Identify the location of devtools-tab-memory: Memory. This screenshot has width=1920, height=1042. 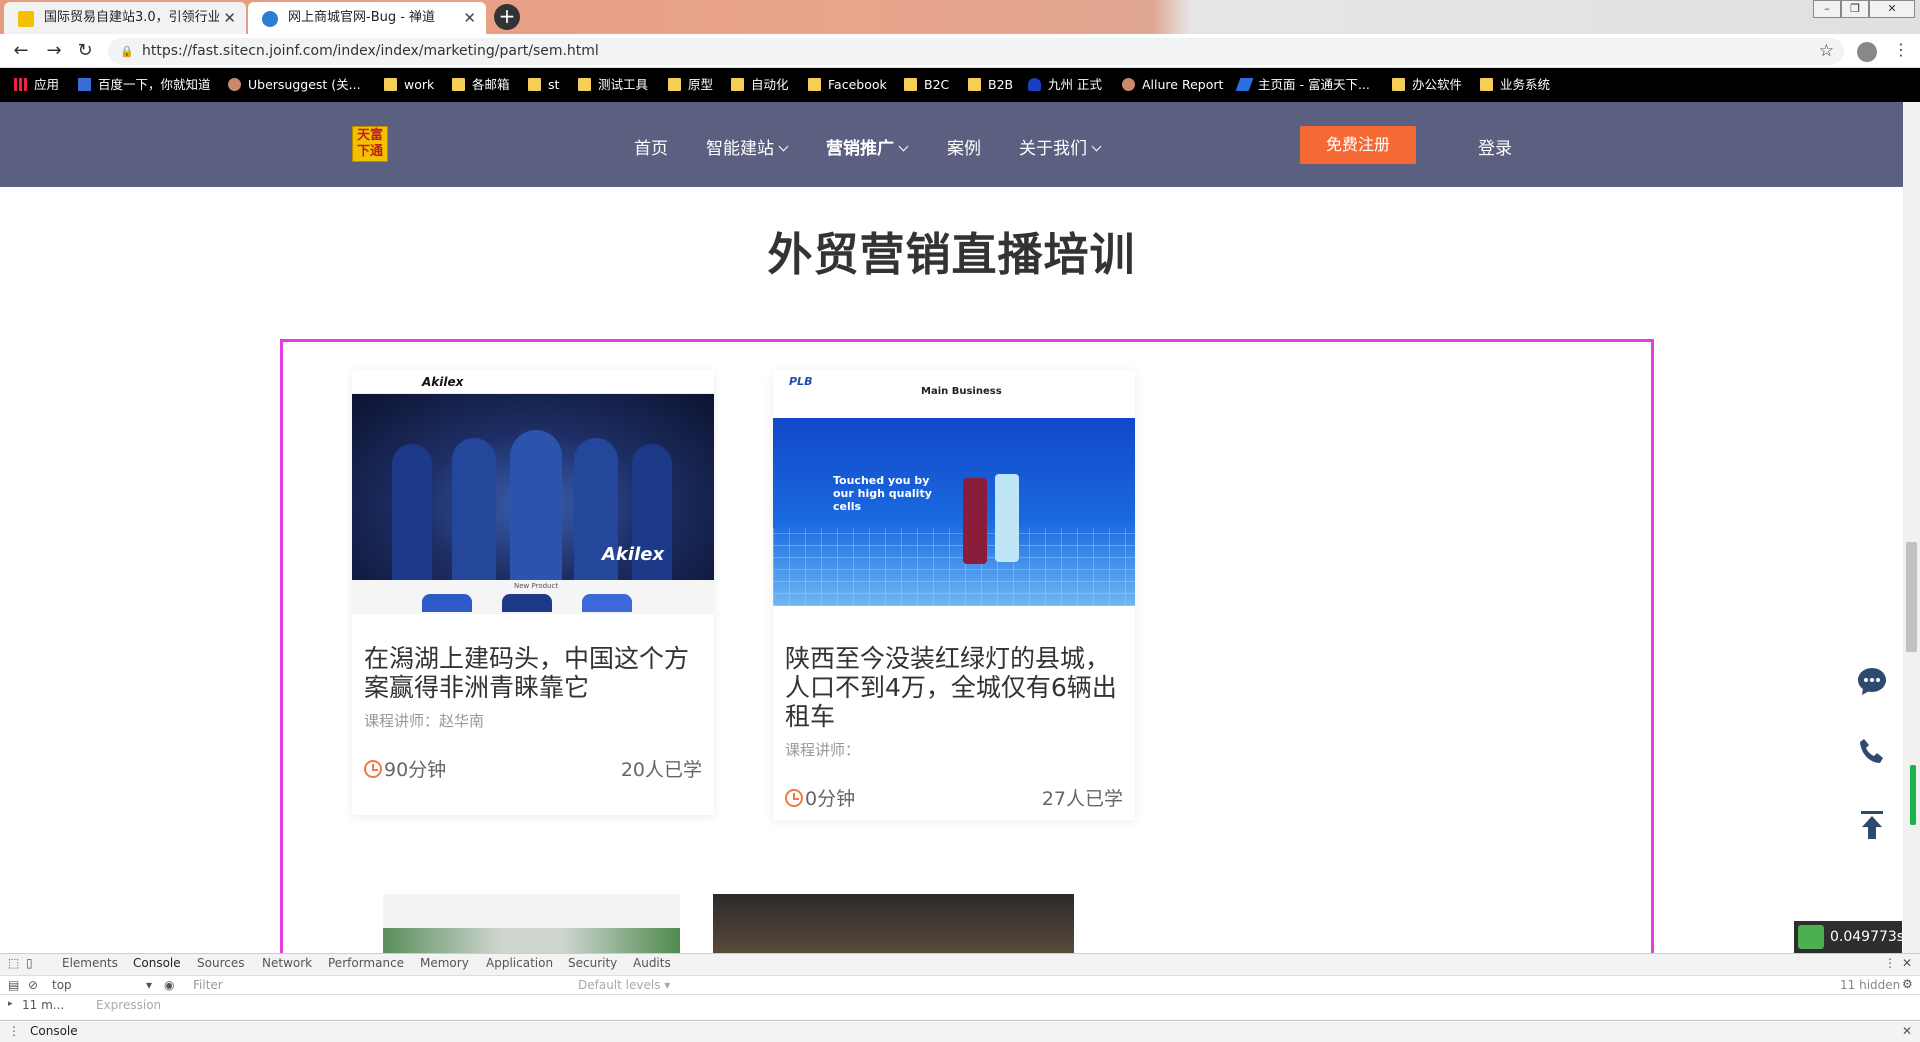
(444, 963).